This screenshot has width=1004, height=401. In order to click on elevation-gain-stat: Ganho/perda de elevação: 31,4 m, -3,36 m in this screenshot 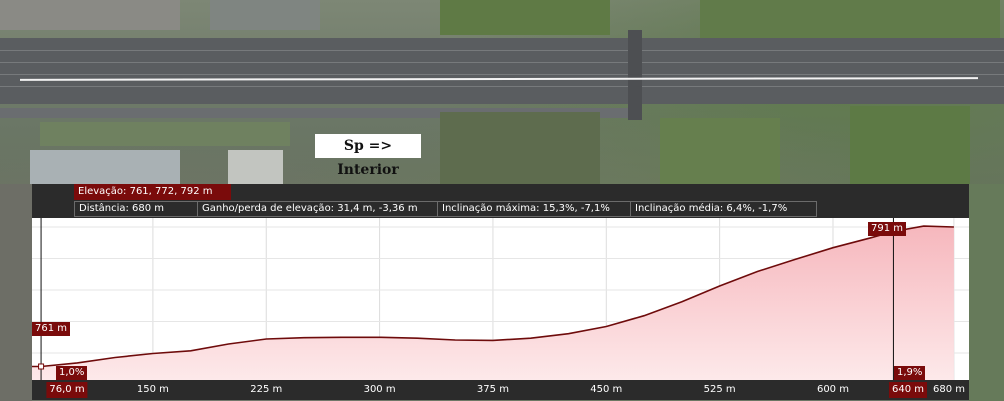, I will do `click(318, 209)`.